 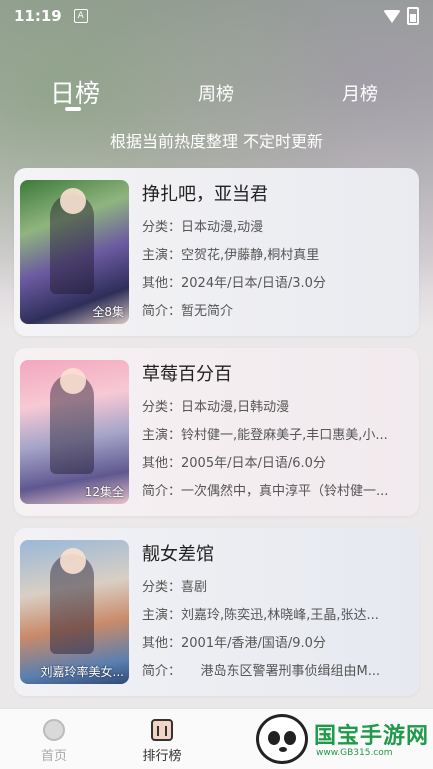 I want to click on item-cast: 主演：空贺花,伊藤静,桐村真里, so click(x=231, y=255).